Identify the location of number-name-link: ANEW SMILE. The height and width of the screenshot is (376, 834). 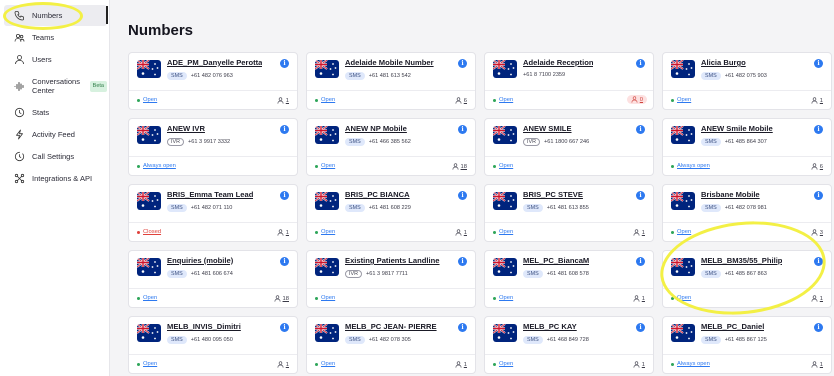
(547, 128).